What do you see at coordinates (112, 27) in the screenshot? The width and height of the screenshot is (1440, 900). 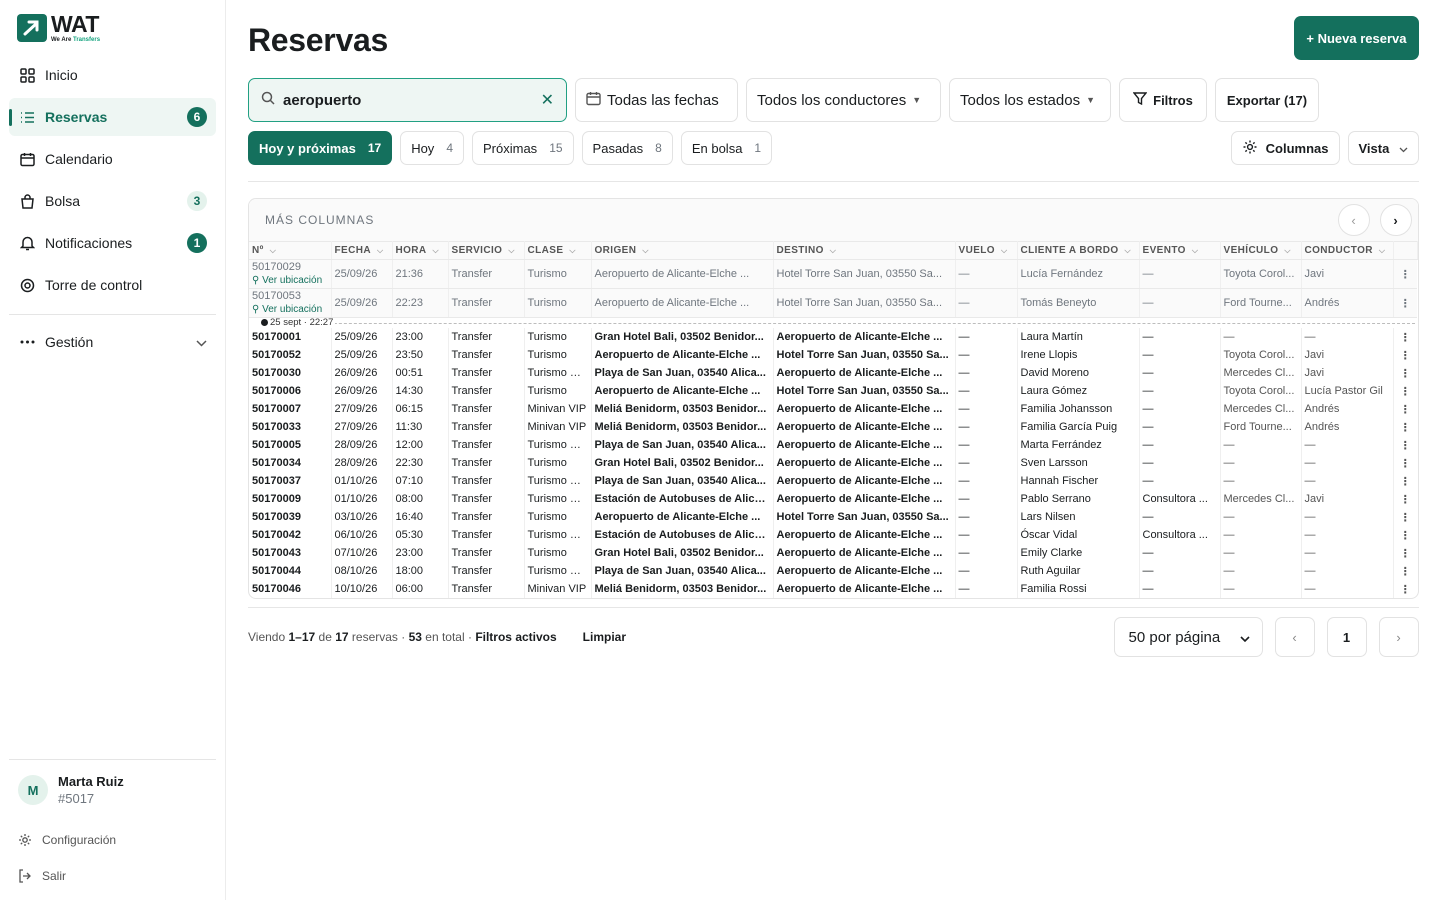 I see `brand-logo: WAT We Are Transfers` at bounding box center [112, 27].